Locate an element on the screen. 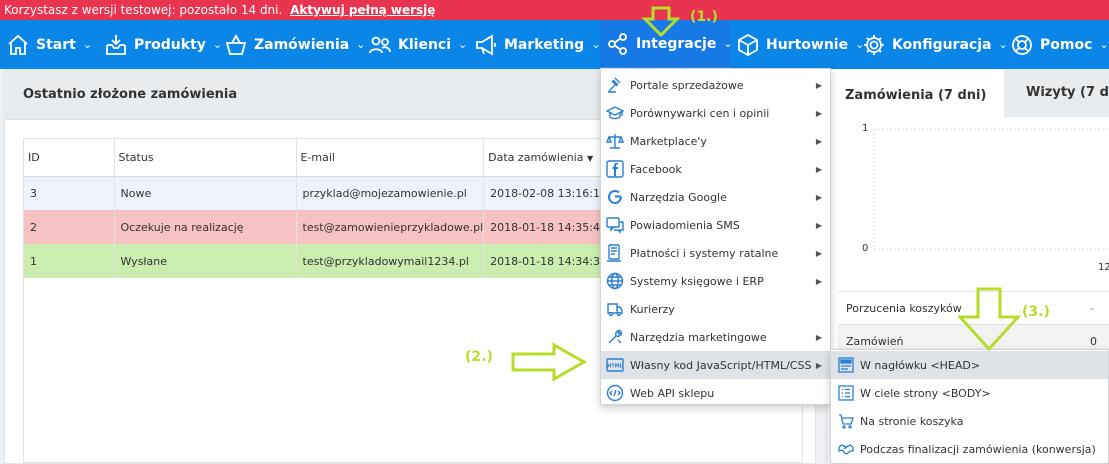 The width and height of the screenshot is (1109, 464). html-icon: HTML is located at coordinates (615, 365).